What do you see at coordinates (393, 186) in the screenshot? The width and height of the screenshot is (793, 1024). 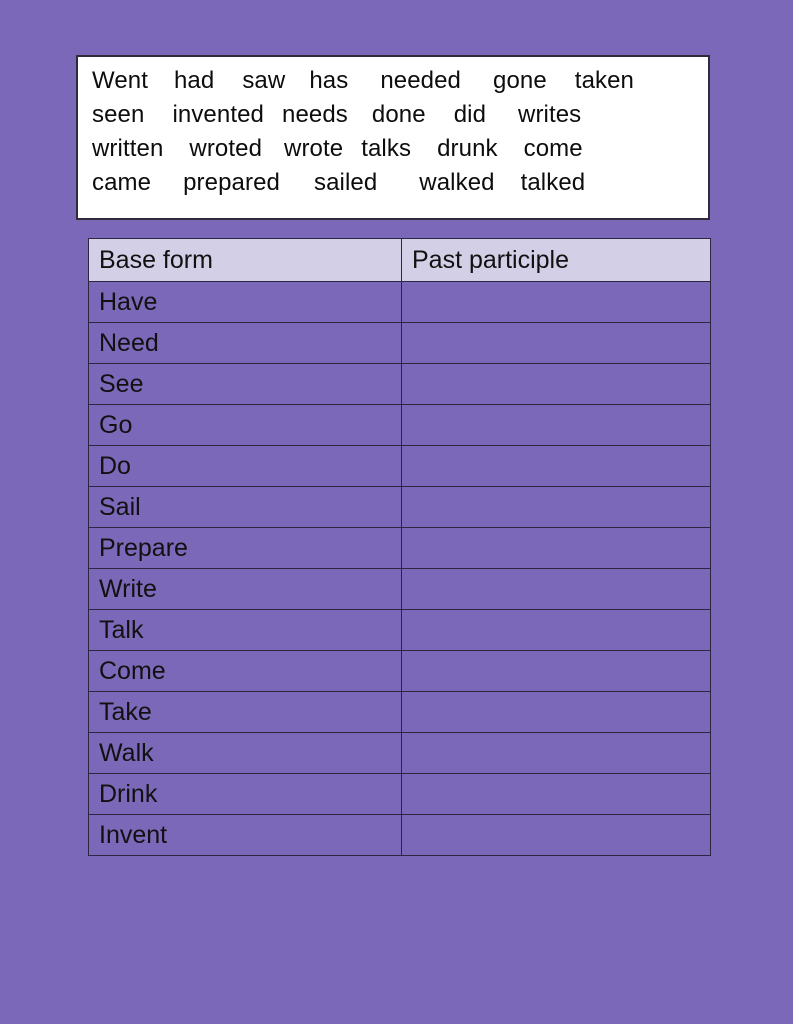 I see `word-bank-line: came prepared sailed walked talked` at bounding box center [393, 186].